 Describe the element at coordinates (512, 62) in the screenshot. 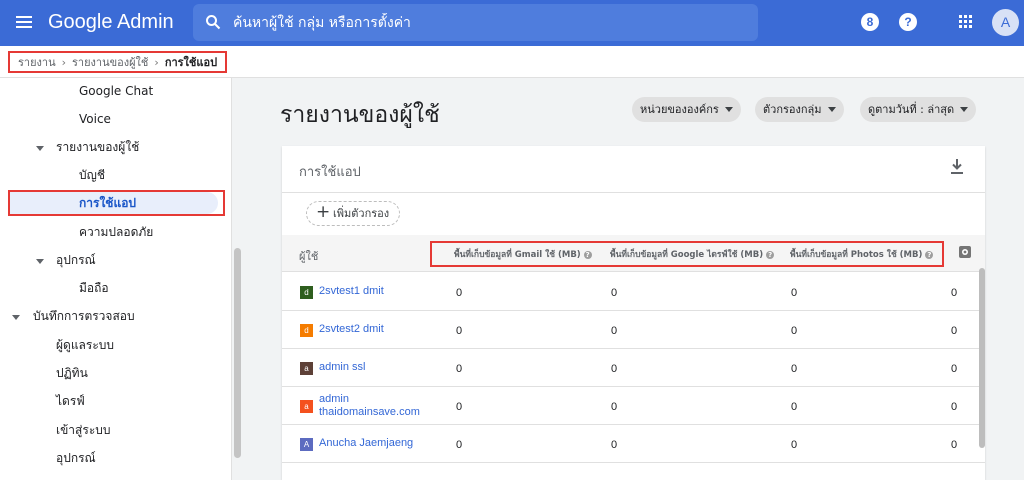

I see `breadcrumb-bar: รายงาน › รายงานของผู้ใช้ › การใช้แอป` at that location.